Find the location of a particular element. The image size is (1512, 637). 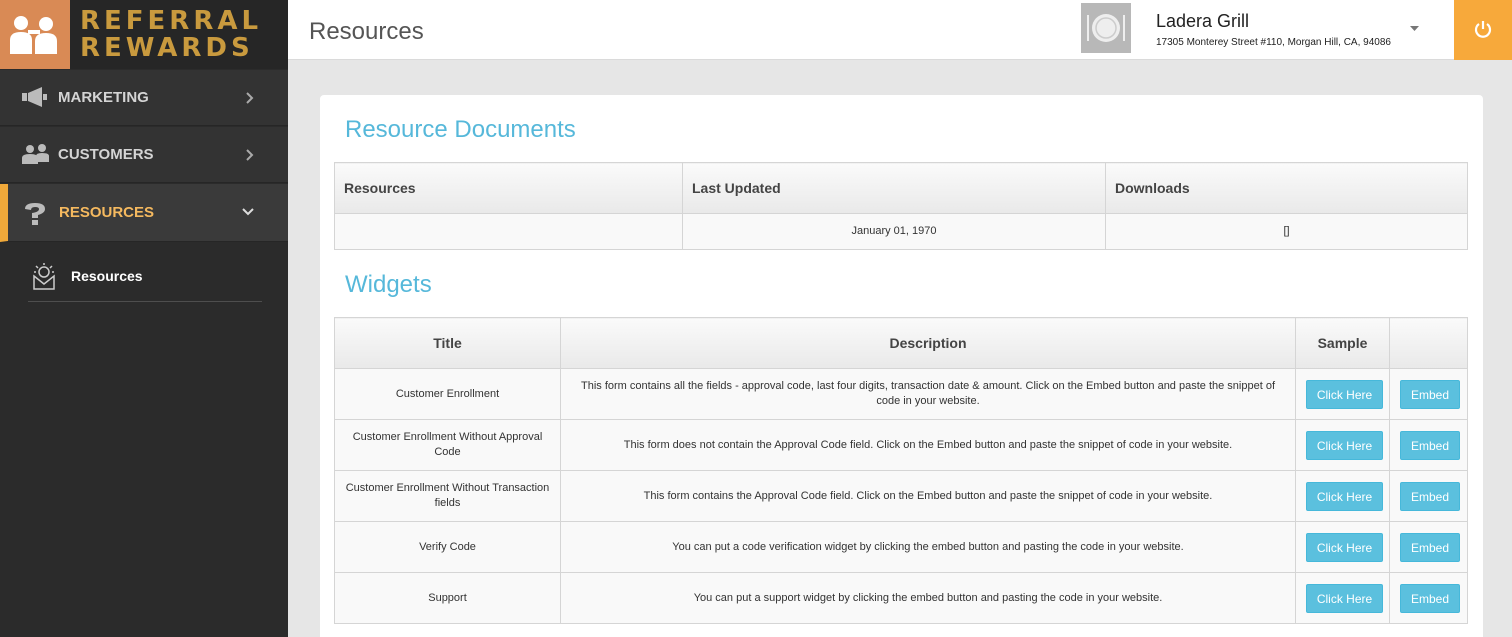

sidebar-item-label: MARKETING is located at coordinates (103, 97).